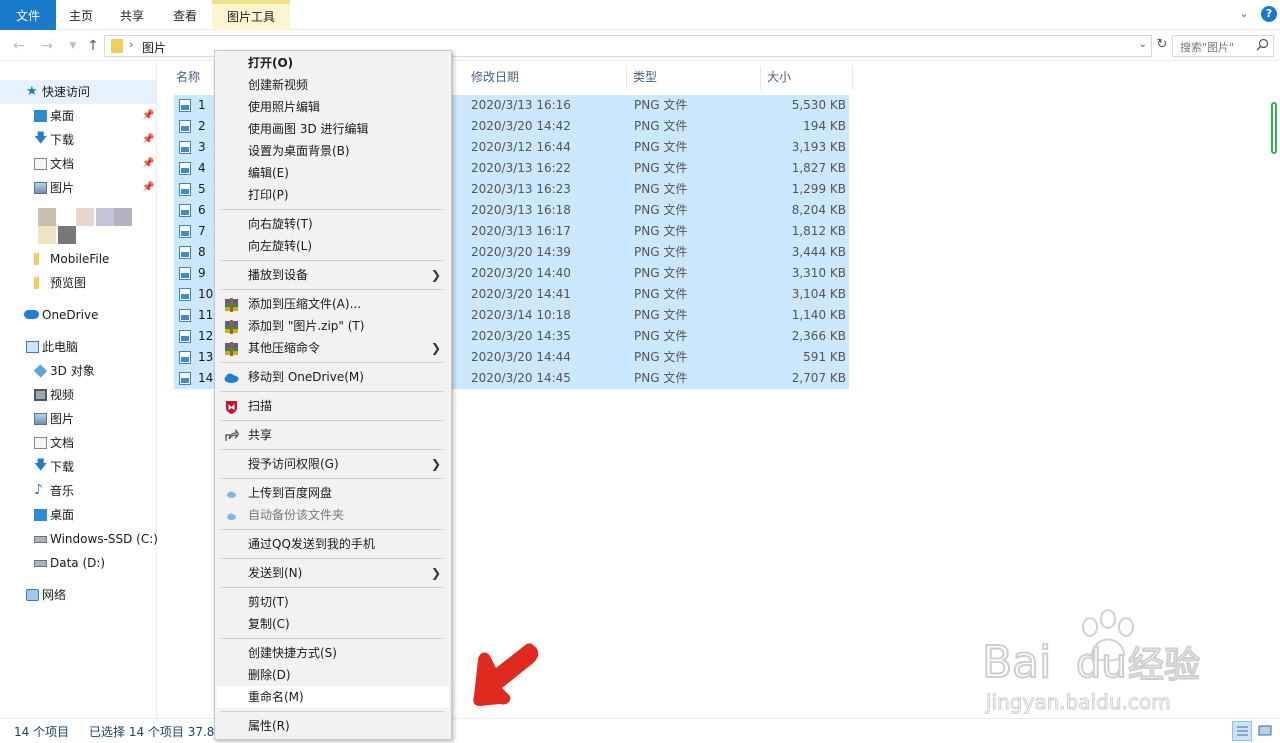 This screenshot has width=1280, height=743. What do you see at coordinates (132, 15) in the screenshot?
I see `tab-share: 共享` at bounding box center [132, 15].